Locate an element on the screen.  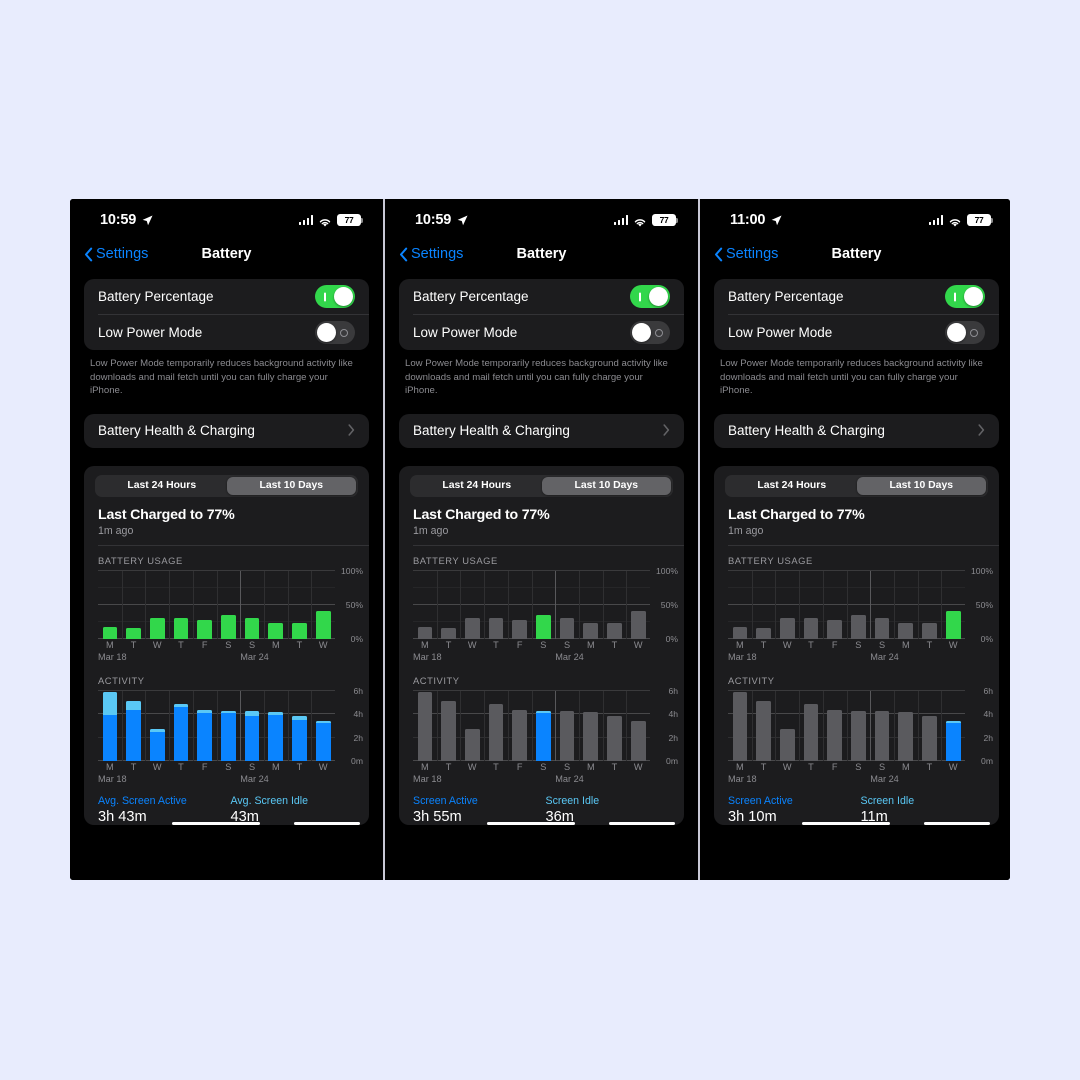
date-label-end: Mar 24 is located at coordinates (569, 656).